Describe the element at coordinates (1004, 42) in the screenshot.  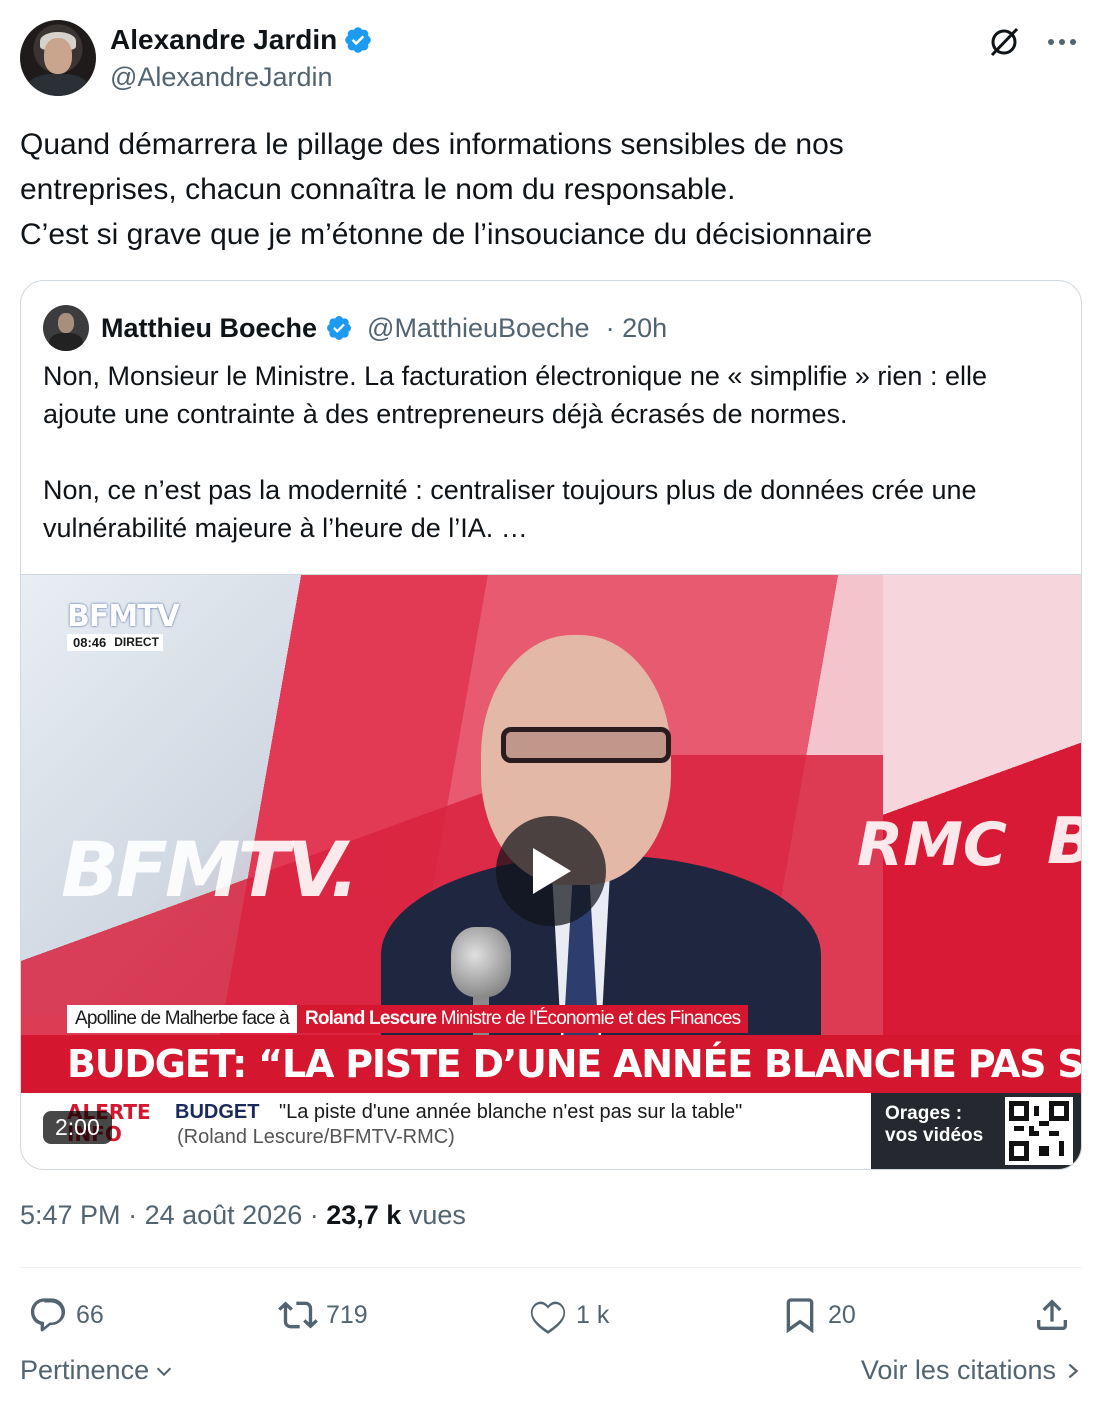
I see `grok-icon` at that location.